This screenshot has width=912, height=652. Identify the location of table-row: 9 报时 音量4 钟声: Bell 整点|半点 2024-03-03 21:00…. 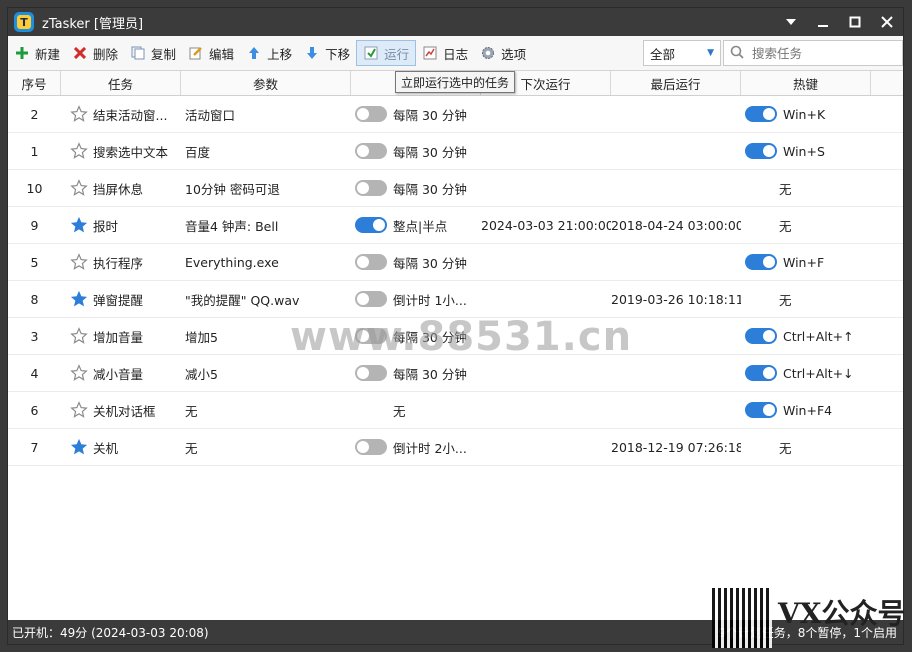
(455, 225).